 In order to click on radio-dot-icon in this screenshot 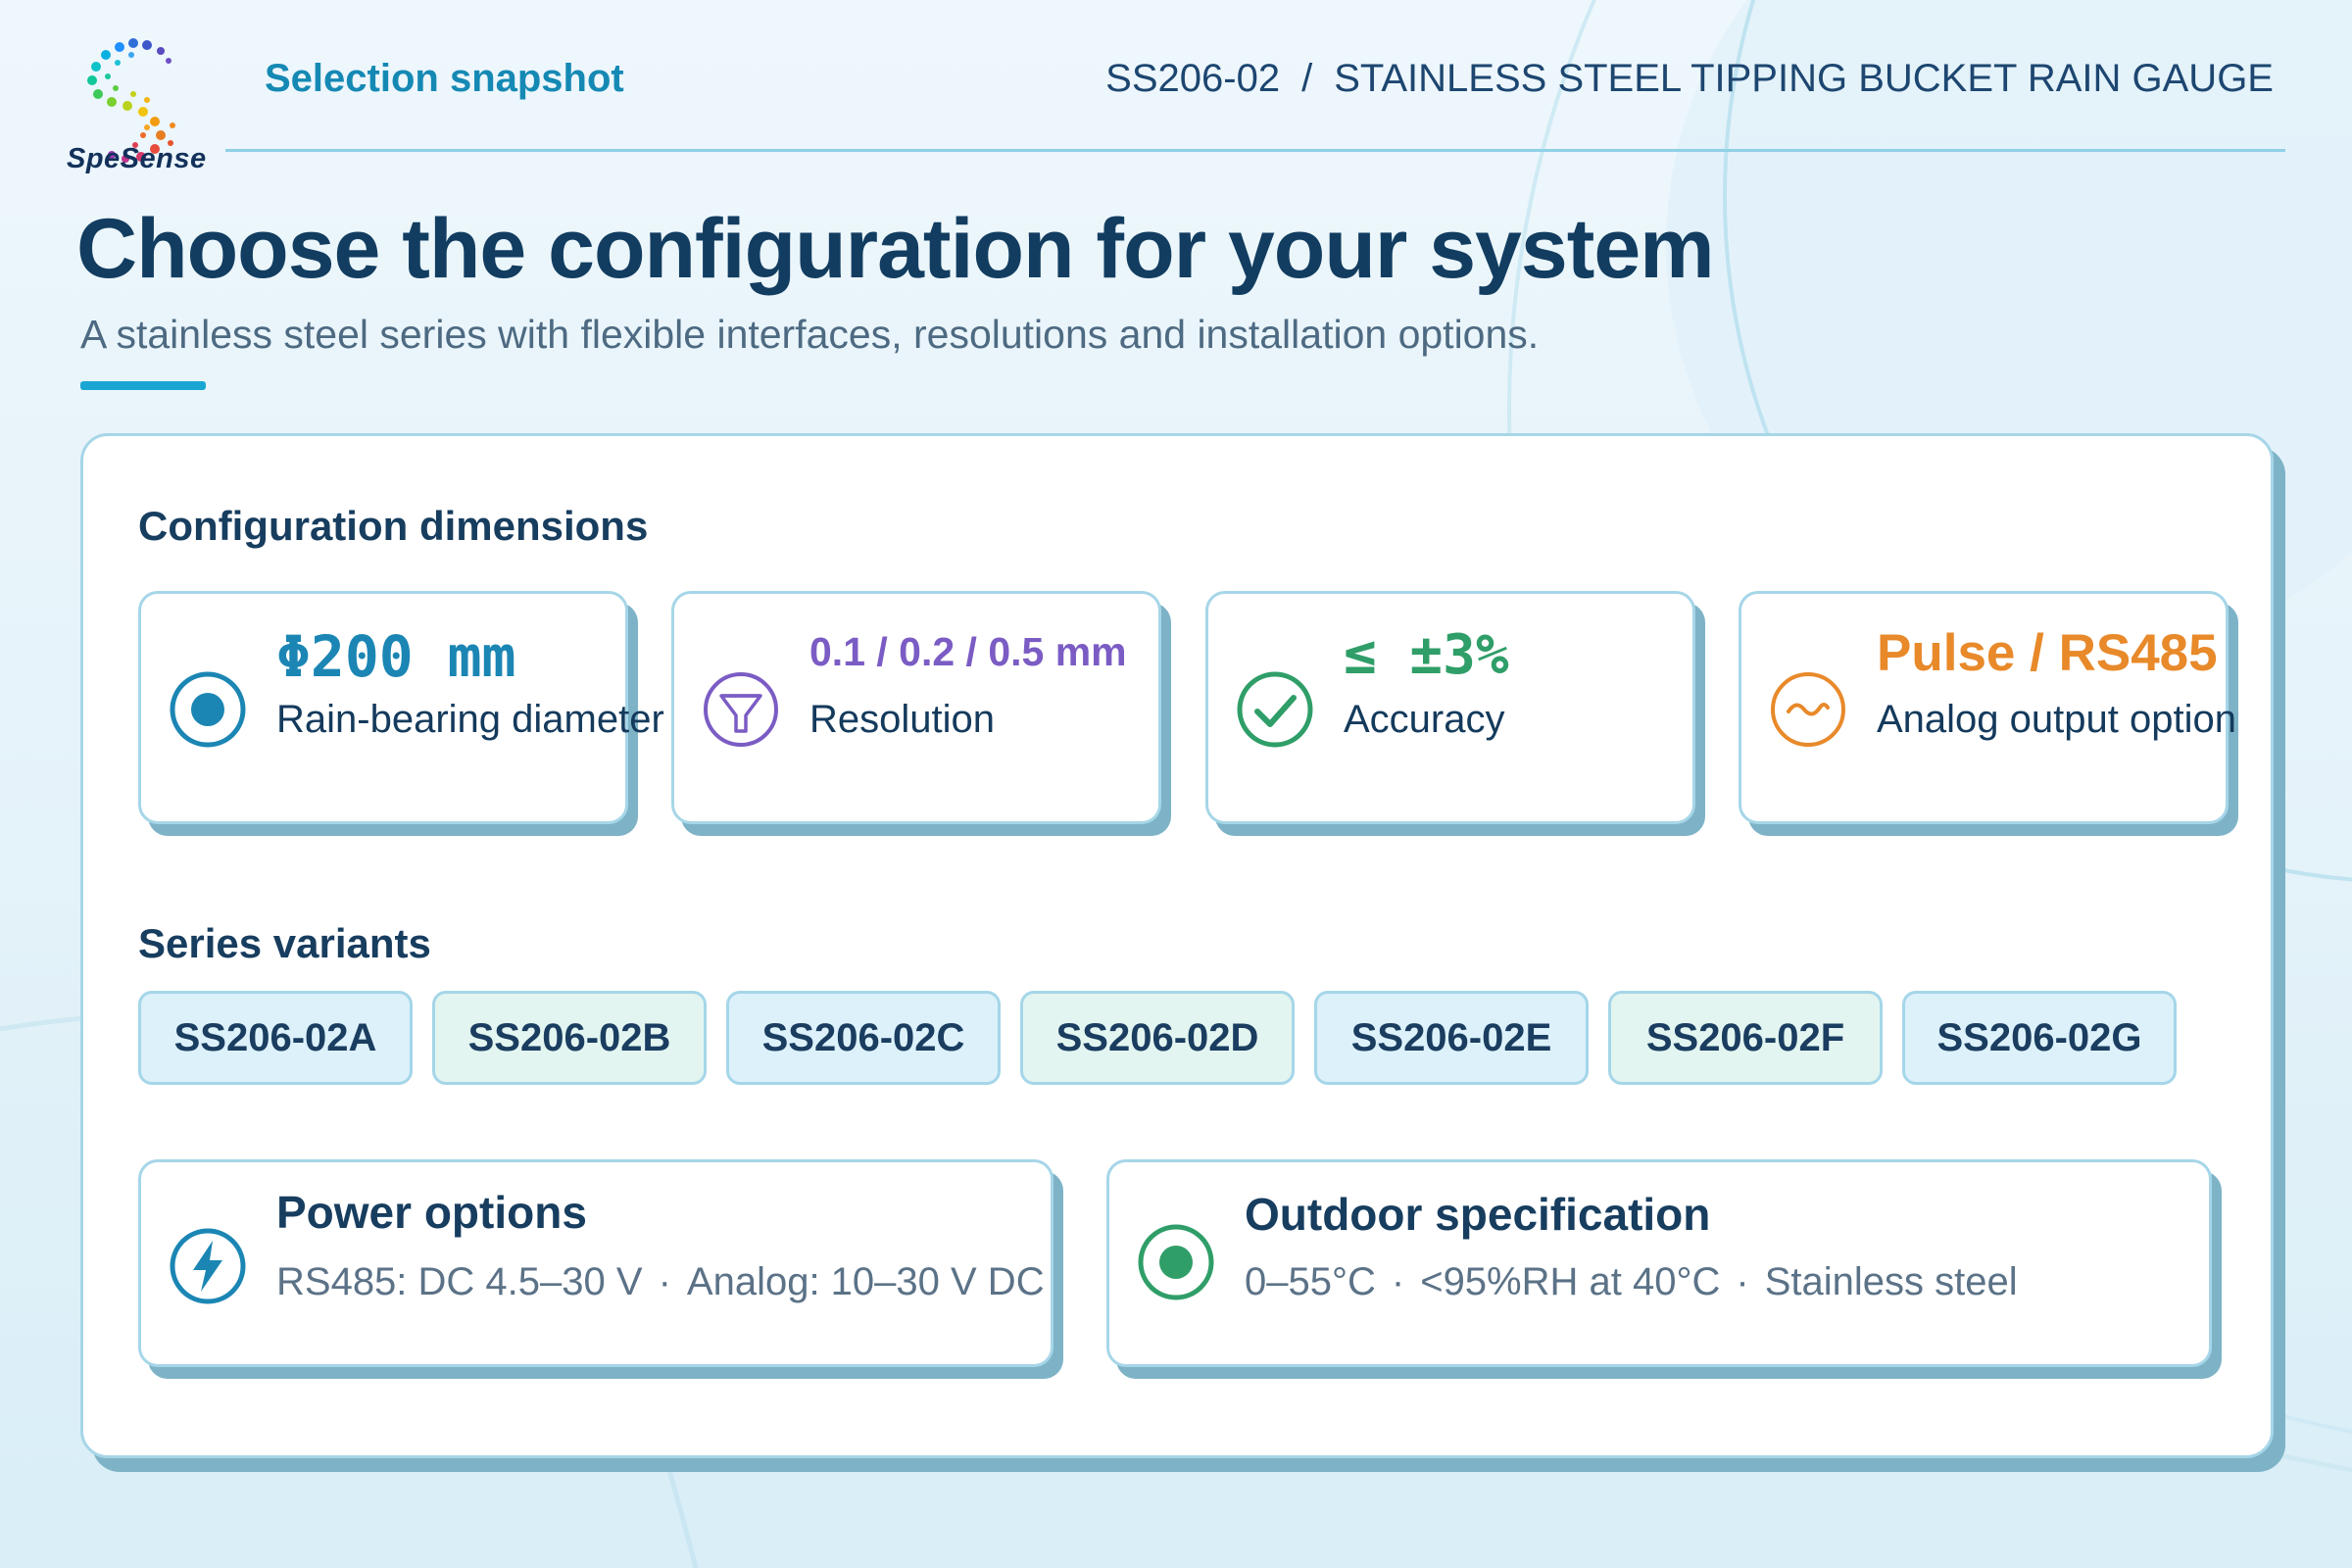, I will do `click(208, 709)`.